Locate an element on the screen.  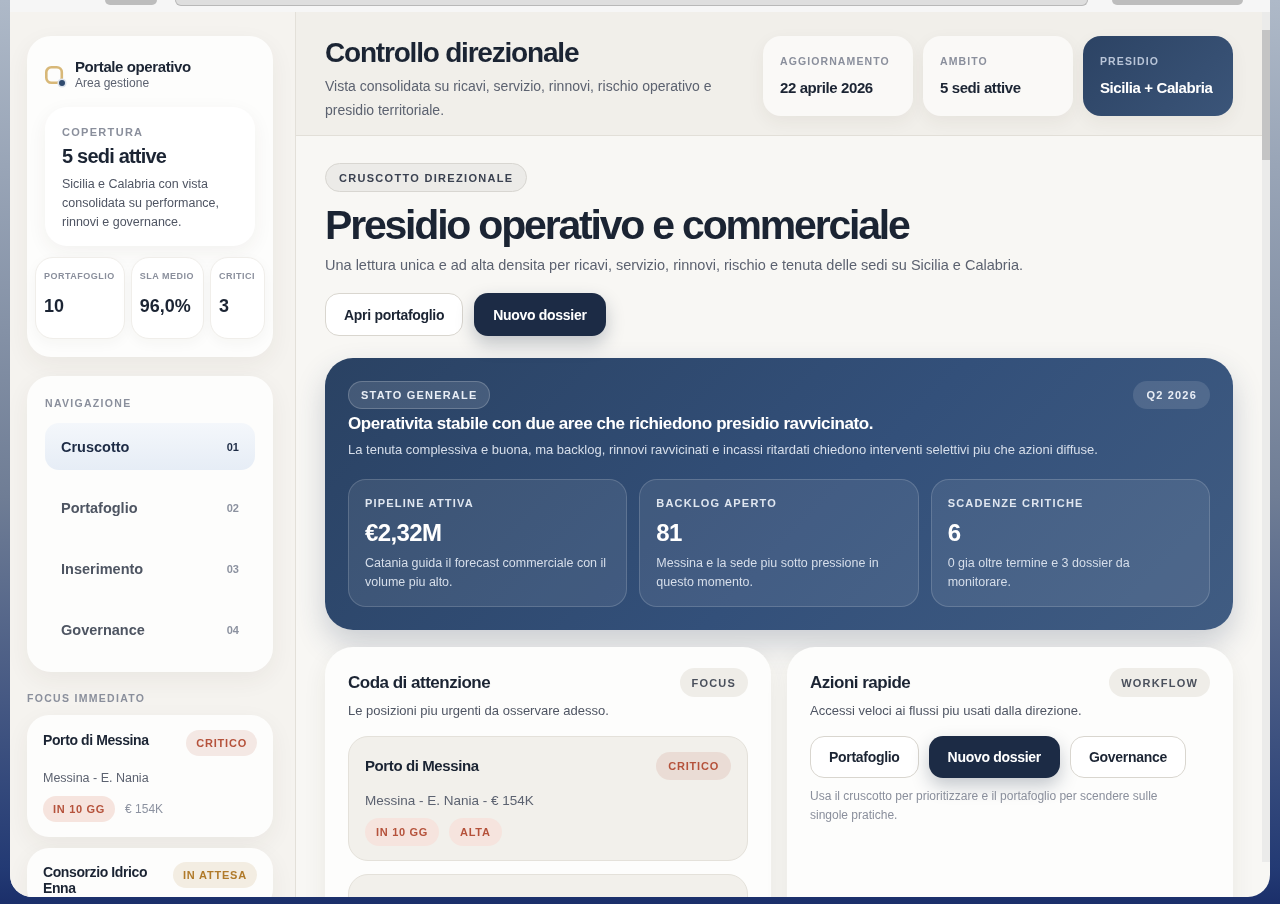
coverage-value: 5 sedi attive is located at coordinates (114, 156).